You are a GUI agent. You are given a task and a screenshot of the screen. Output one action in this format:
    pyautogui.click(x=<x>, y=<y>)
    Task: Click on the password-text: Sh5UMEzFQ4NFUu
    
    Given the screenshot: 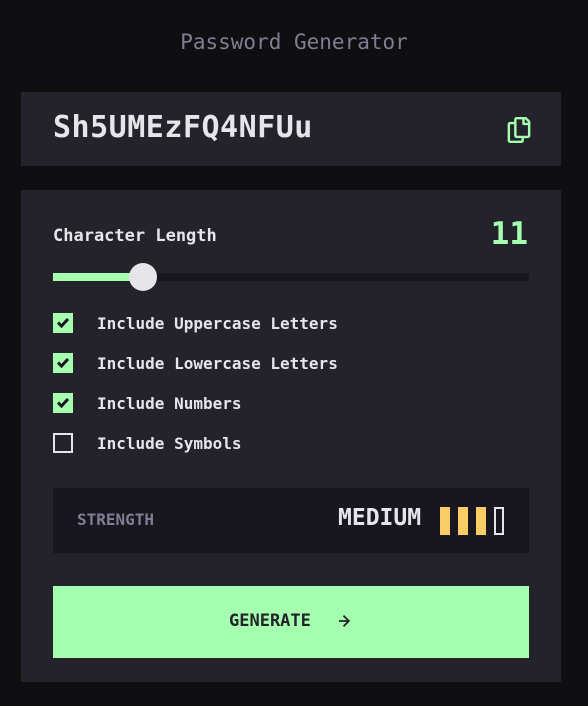 What is the action you would take?
    pyautogui.click(x=183, y=127)
    